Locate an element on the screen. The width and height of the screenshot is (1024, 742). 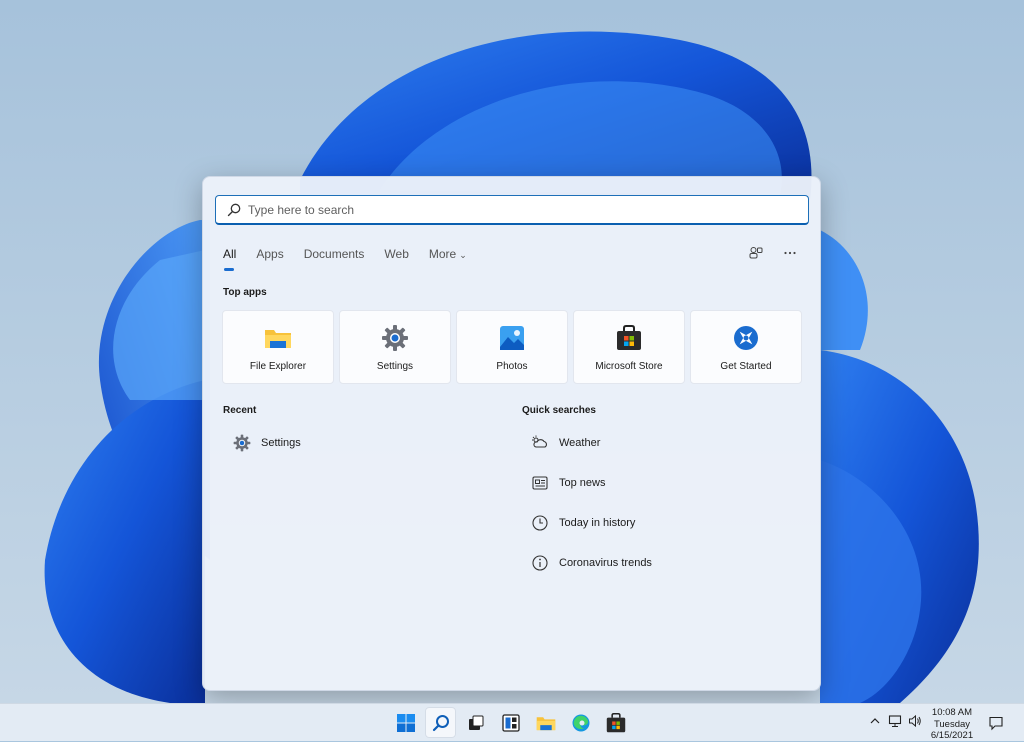
quick-search-coronavirus-trends: Coronavirus trends is located at coordinates (591, 563).